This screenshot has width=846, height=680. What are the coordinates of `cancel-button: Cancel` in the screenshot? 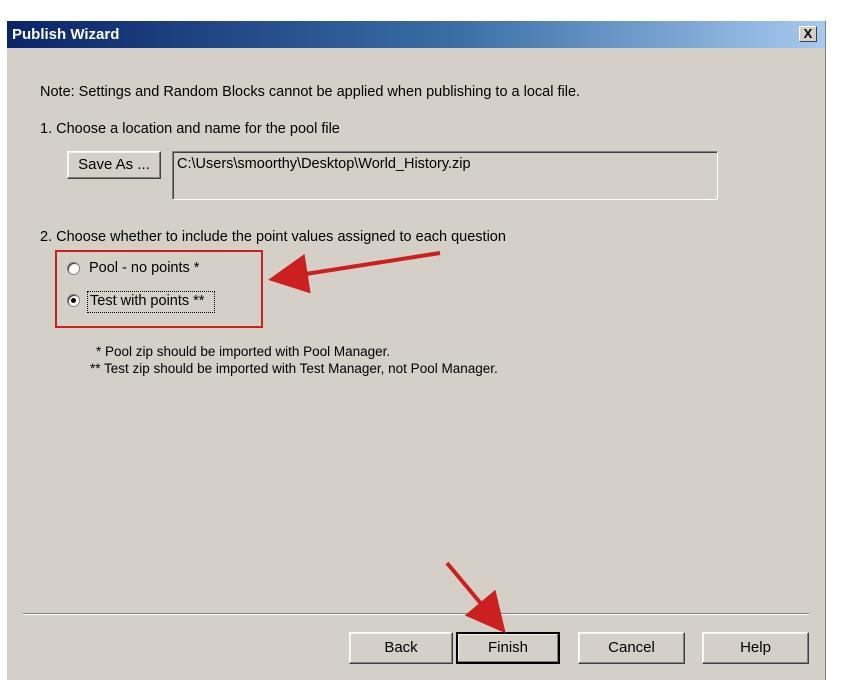 It's located at (631, 648).